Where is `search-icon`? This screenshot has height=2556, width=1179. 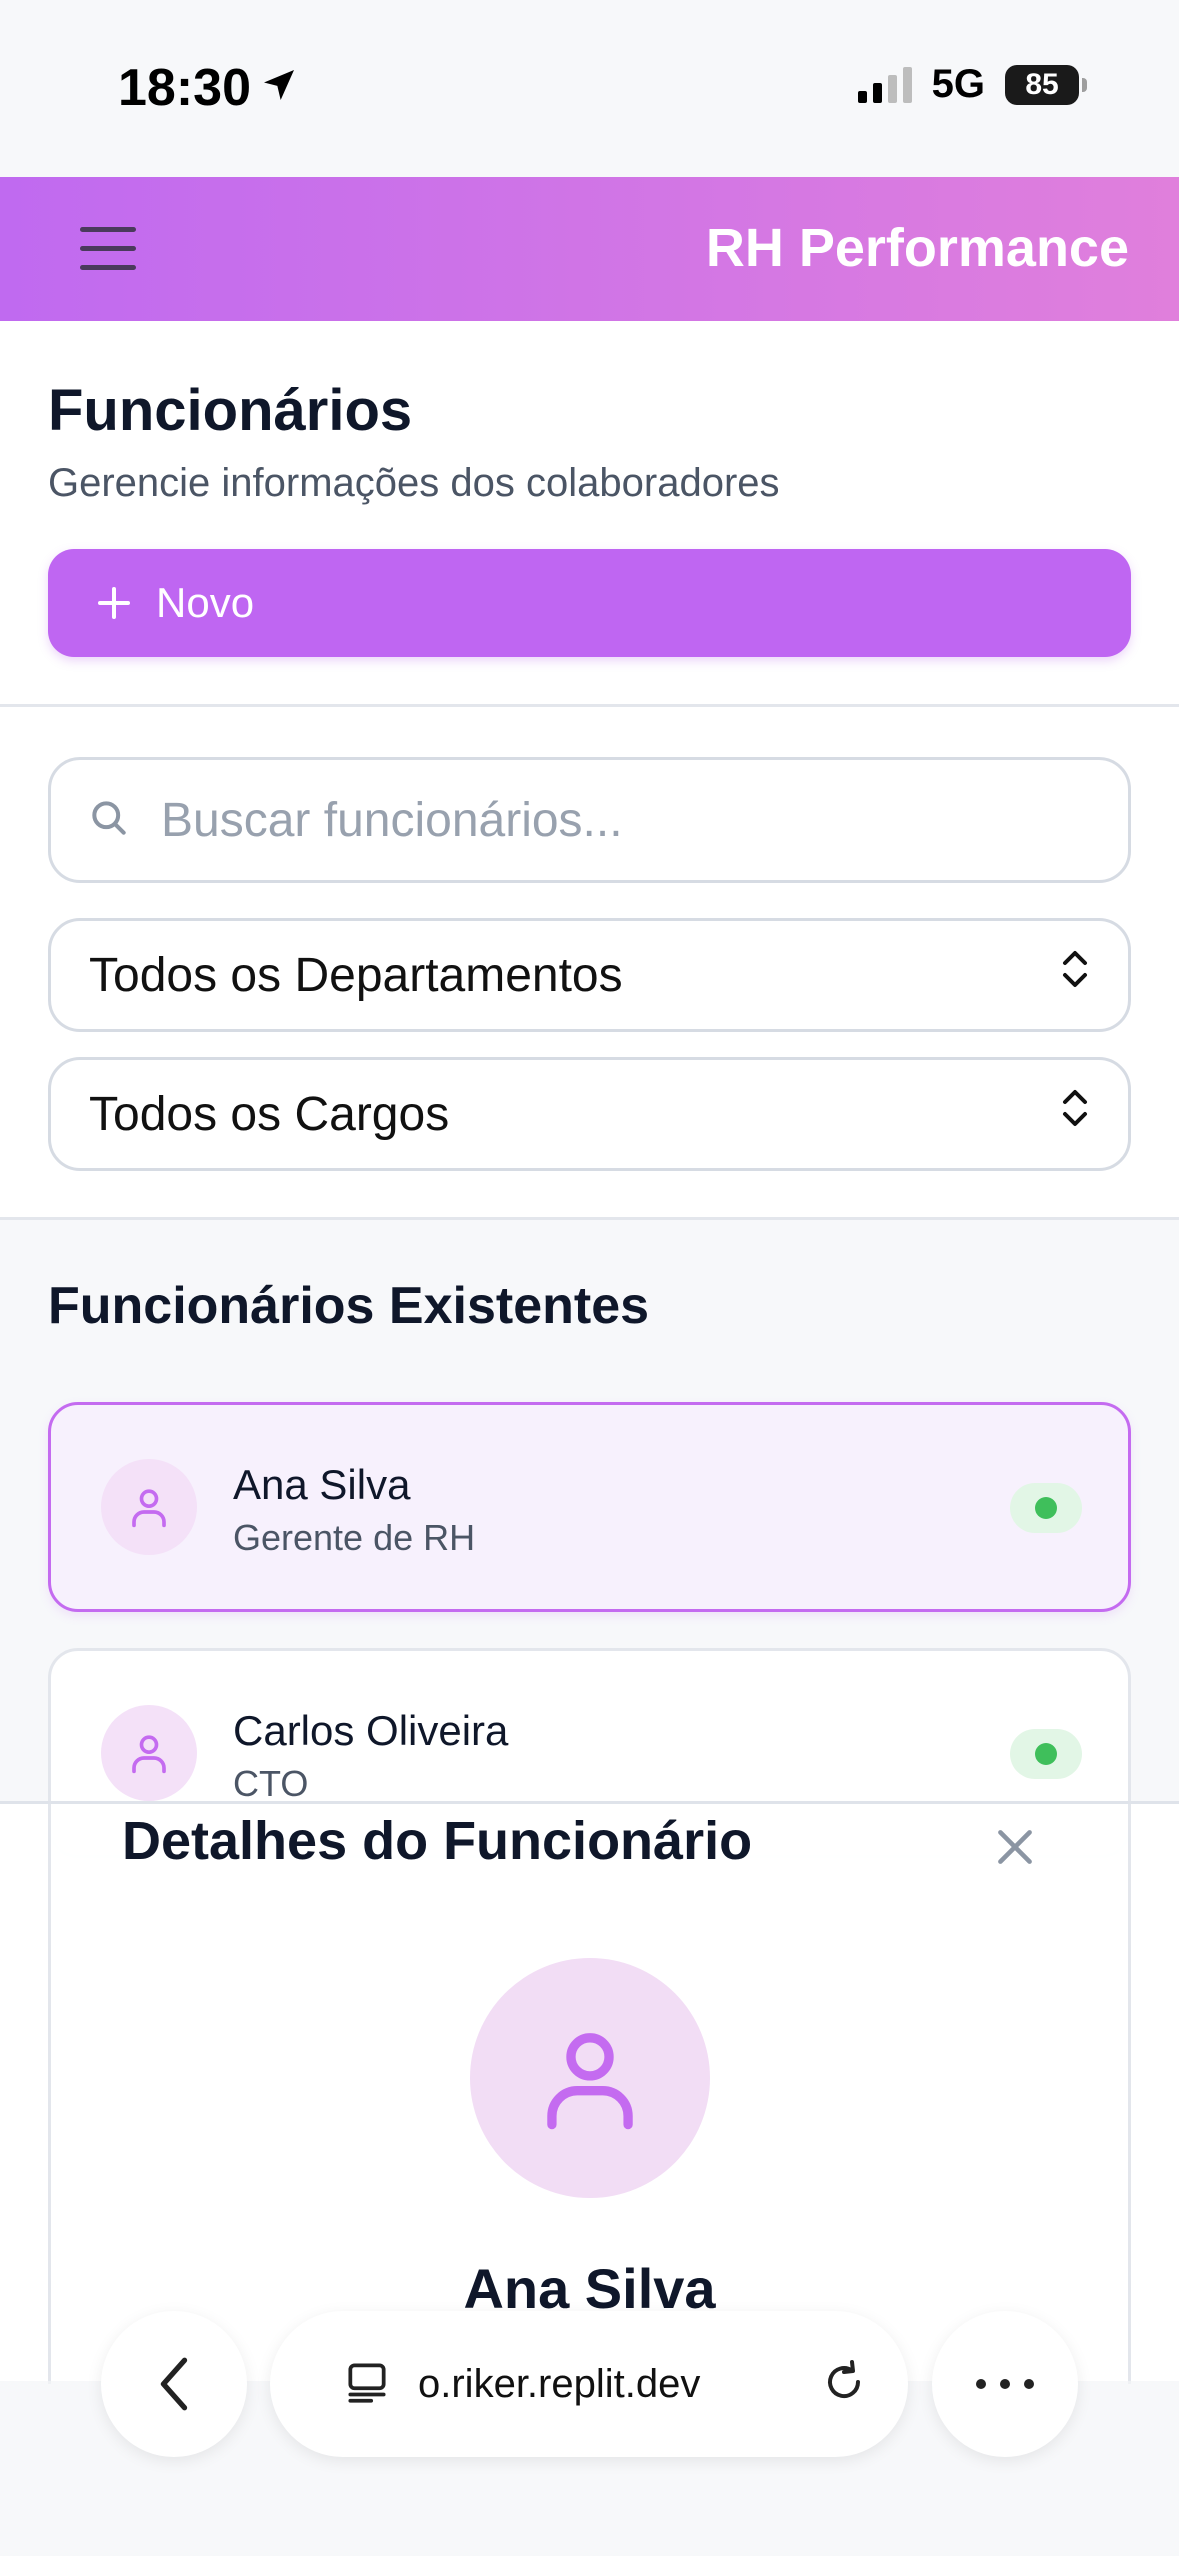 search-icon is located at coordinates (109, 820).